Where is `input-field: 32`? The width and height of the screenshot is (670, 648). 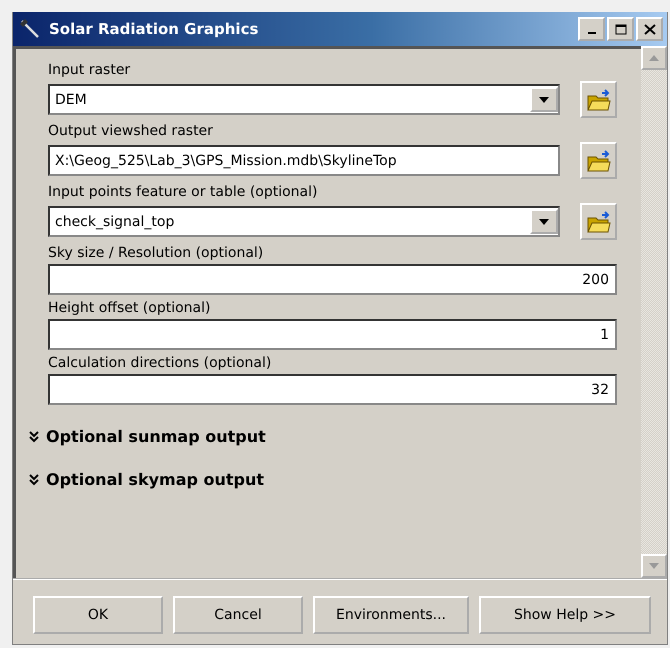
input-field: 32 is located at coordinates (332, 389).